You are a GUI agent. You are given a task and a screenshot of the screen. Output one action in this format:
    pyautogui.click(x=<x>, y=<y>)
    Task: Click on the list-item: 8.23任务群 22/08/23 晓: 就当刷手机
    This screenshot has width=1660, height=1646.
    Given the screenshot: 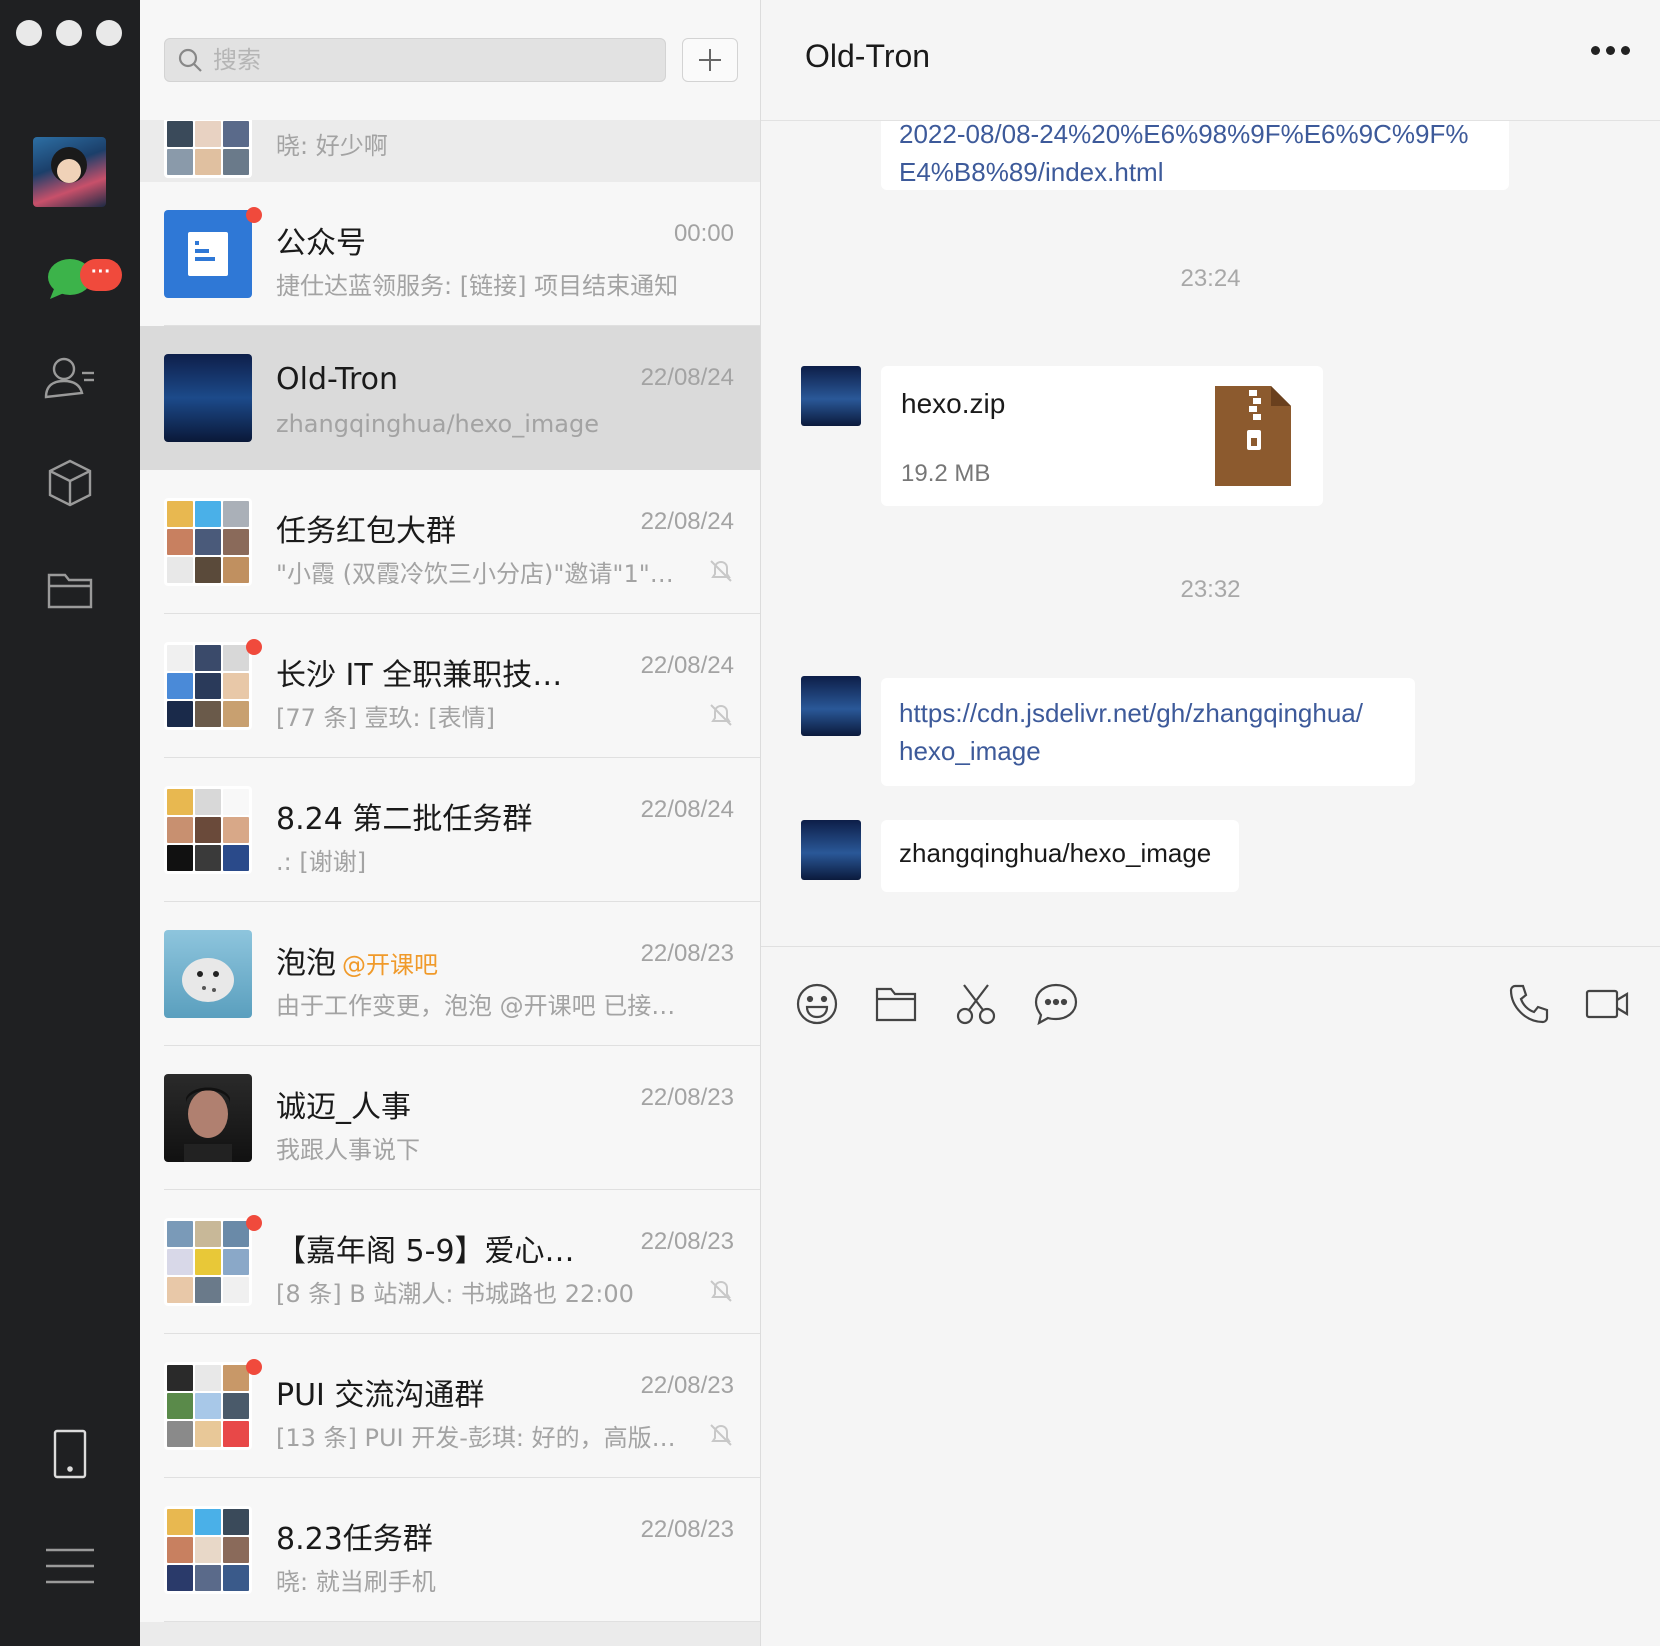 What is the action you would take?
    pyautogui.click(x=450, y=1550)
    